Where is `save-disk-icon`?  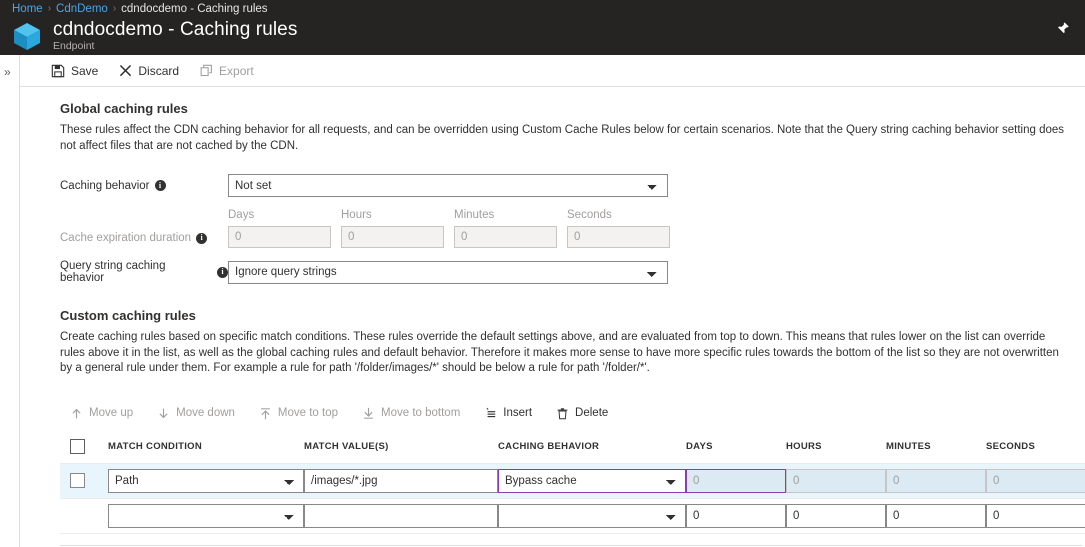
save-disk-icon is located at coordinates (58, 71).